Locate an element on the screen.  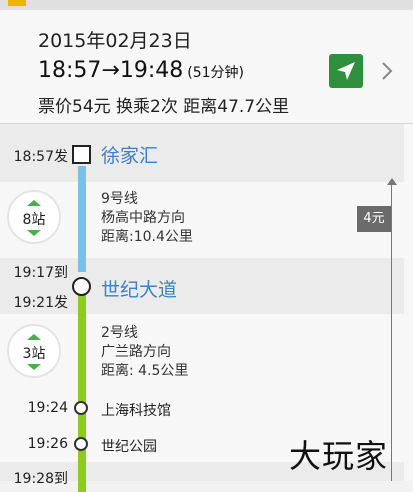
expand-stops-button: 8站 is located at coordinates (34, 217).